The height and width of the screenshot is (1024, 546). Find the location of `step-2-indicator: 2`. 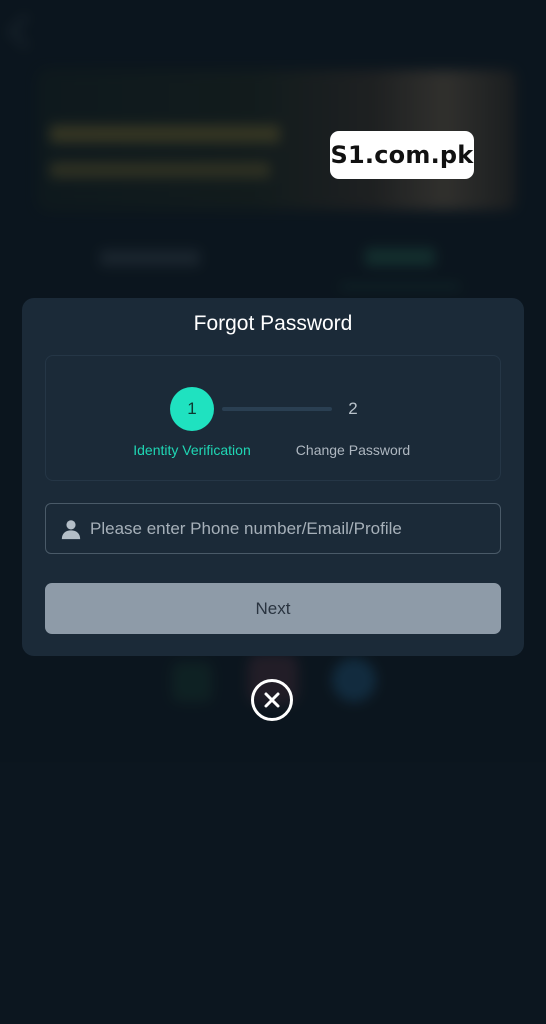

step-2-indicator: 2 is located at coordinates (353, 408).